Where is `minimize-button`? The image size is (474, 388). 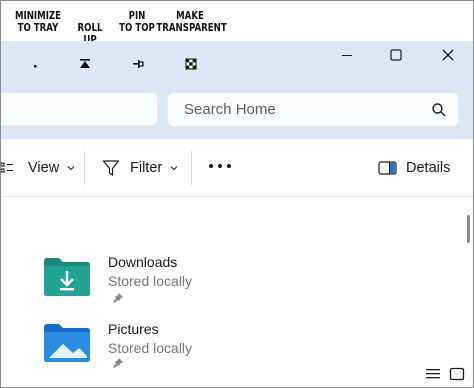 minimize-button is located at coordinates (347, 55).